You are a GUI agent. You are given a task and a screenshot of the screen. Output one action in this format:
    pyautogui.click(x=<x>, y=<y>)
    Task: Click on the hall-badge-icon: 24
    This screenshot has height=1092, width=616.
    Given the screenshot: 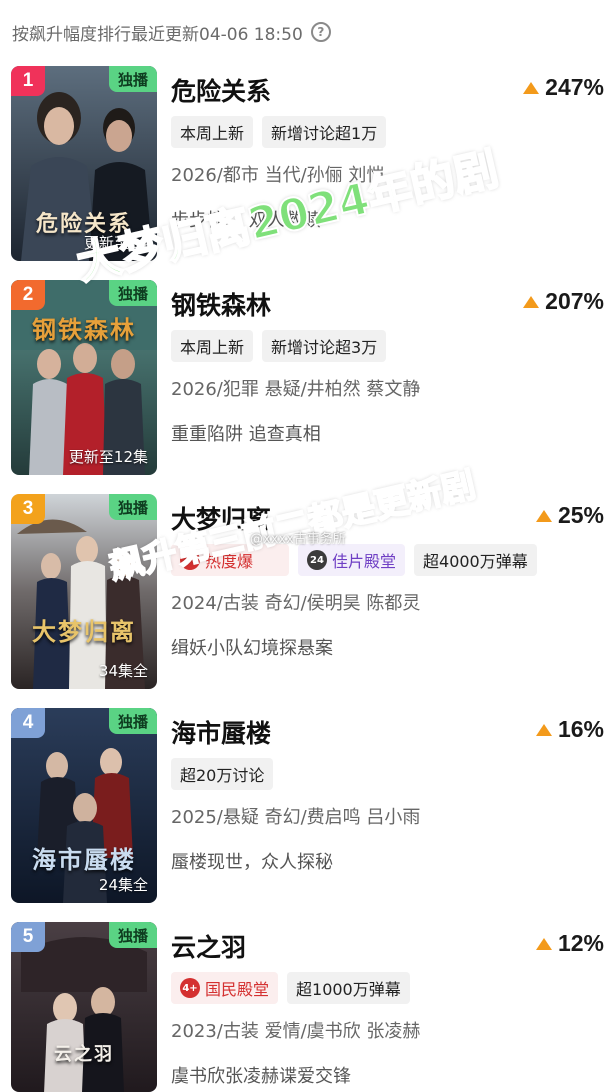 What is the action you would take?
    pyautogui.click(x=317, y=560)
    